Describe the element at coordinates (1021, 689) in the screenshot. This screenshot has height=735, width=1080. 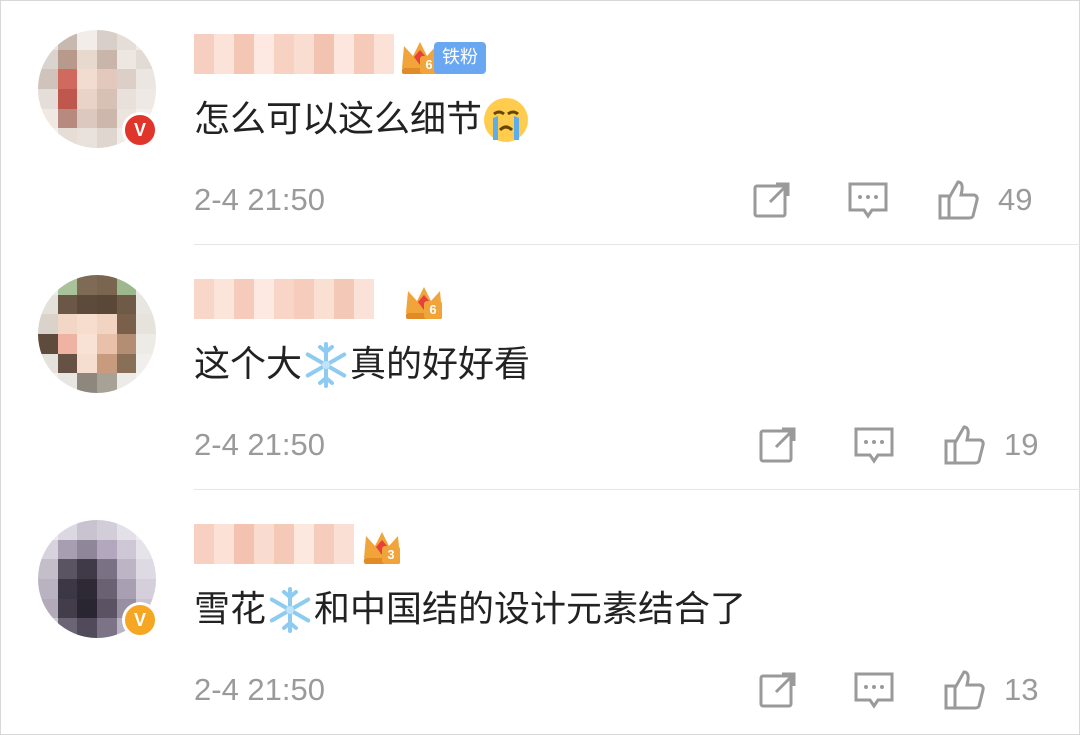
I see `like-count: 13` at that location.